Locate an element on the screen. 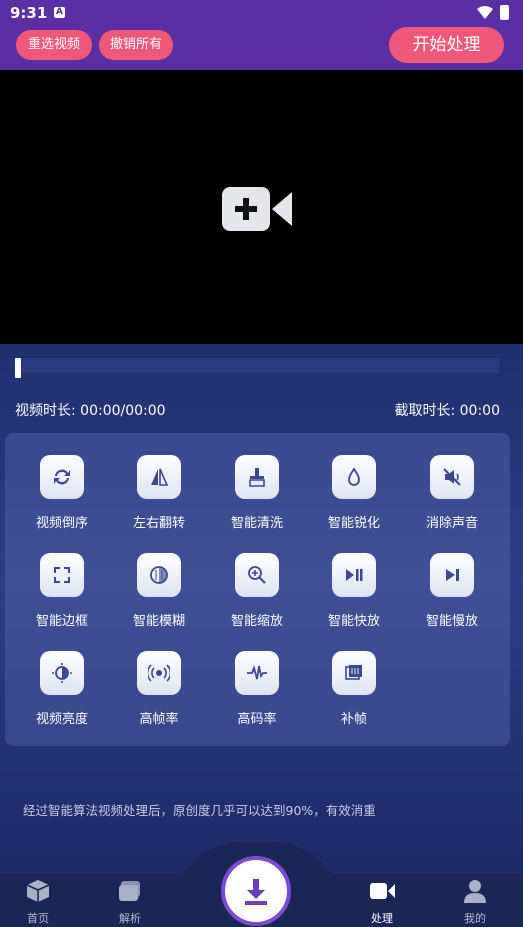 Image resolution: width=523 pixels, height=927 pixels. tool-high-bitrate: 高码率 is located at coordinates (257, 689).